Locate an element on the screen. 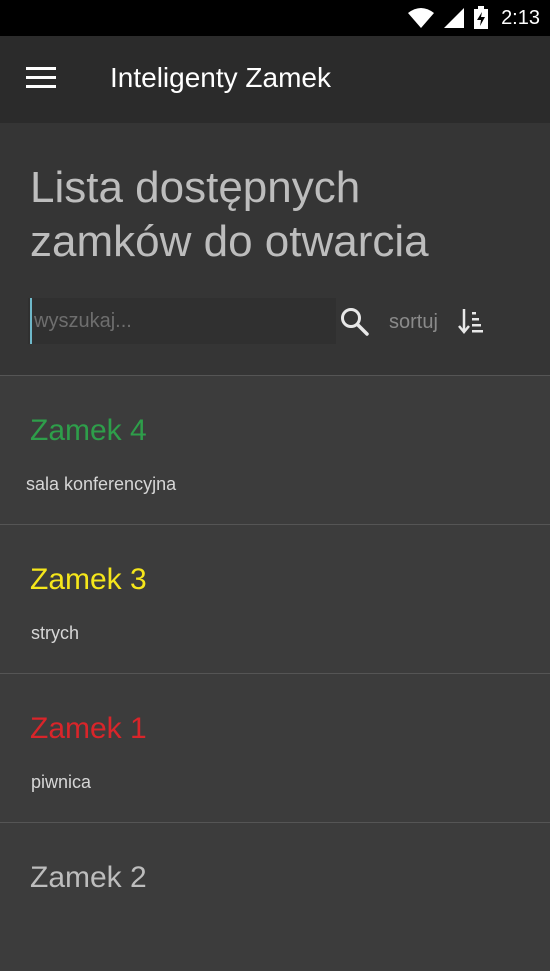  lock-description: strych is located at coordinates (55, 633).